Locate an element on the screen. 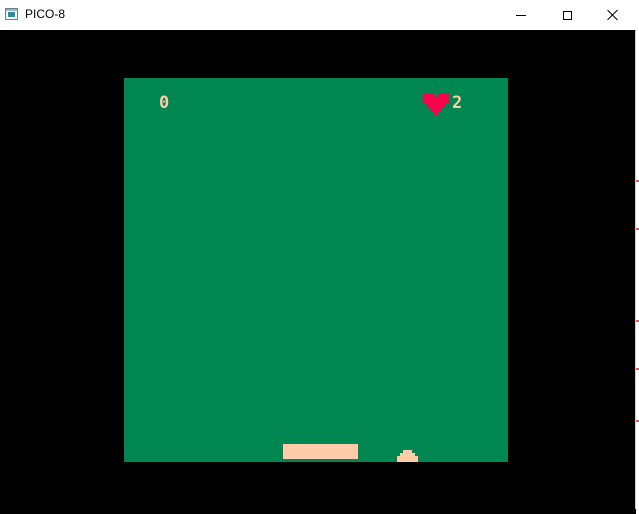 This screenshot has width=639, height=514. maximize-icon is located at coordinates (567, 15).